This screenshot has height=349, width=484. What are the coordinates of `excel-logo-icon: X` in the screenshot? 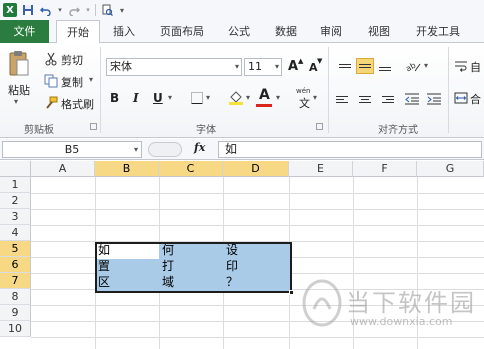 It's located at (10, 10).